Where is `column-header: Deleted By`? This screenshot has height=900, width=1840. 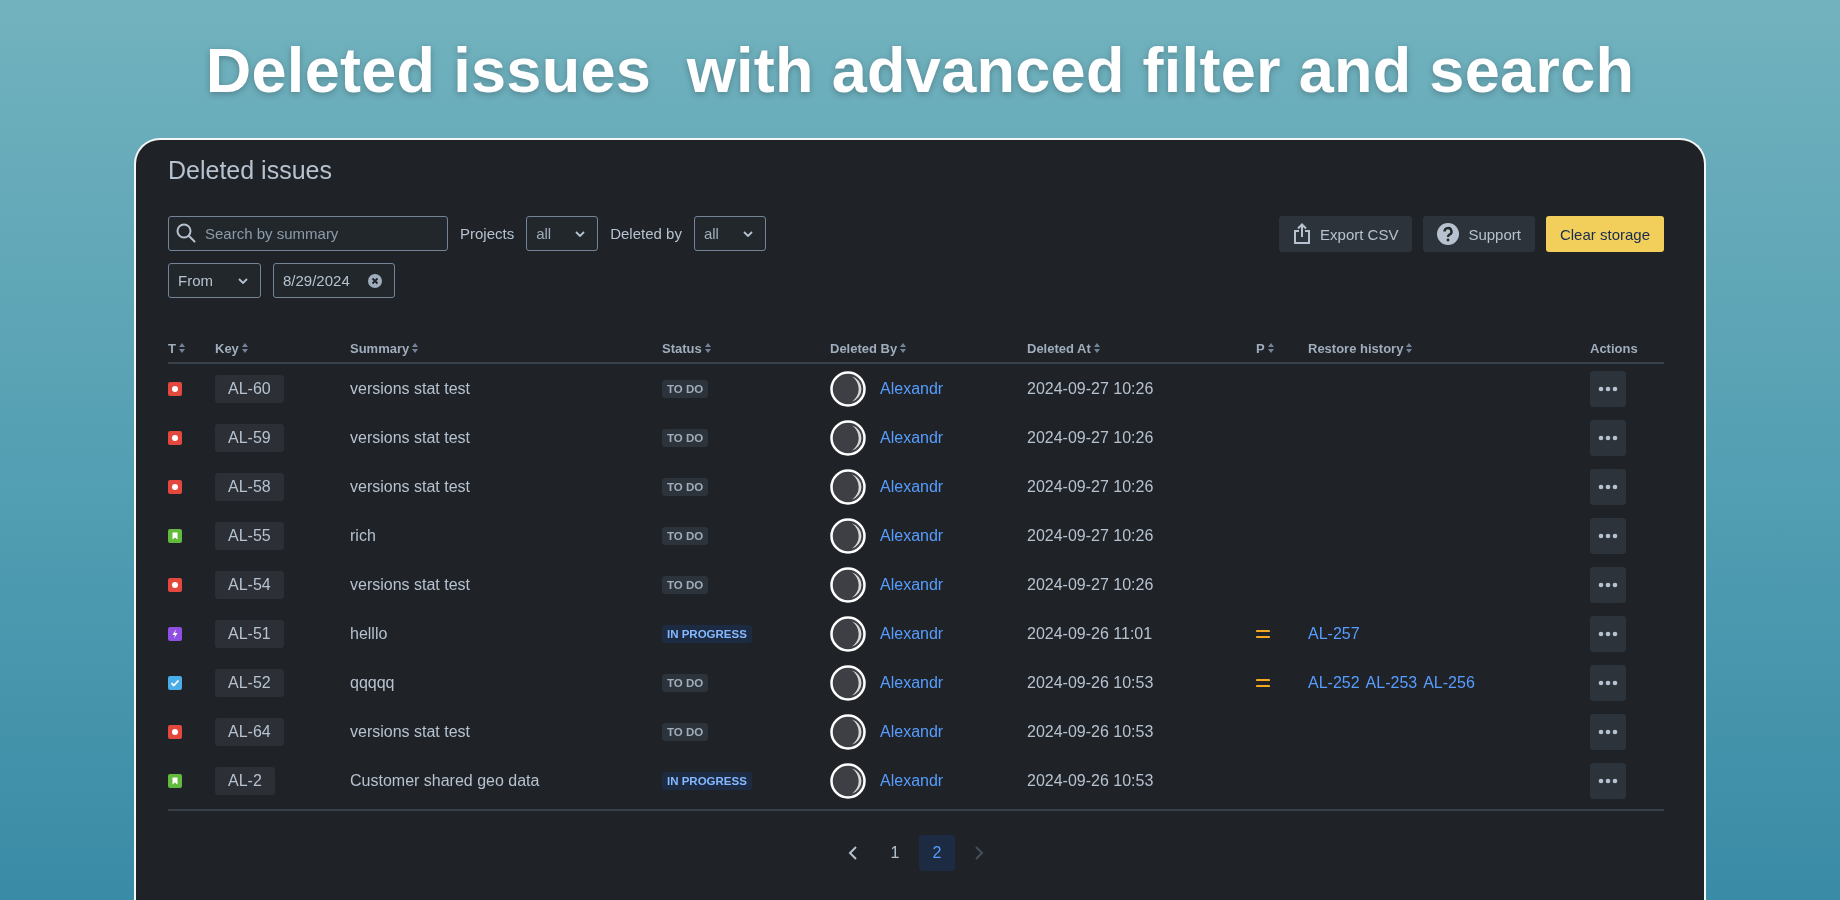
column-header: Deleted By is located at coordinates (928, 348).